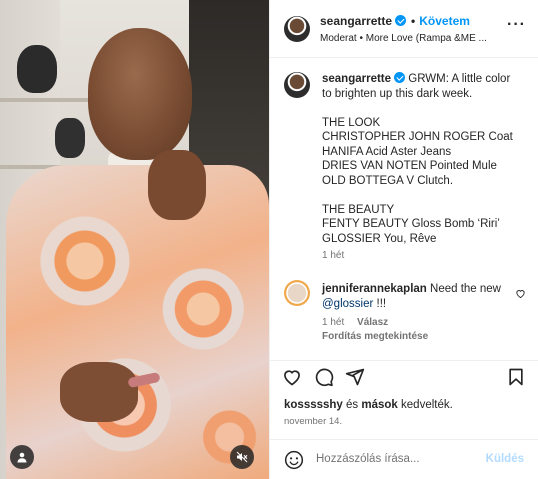 This screenshot has width=538, height=479. Describe the element at coordinates (356, 21) in the screenshot. I see `username-link: seangarrette` at that location.